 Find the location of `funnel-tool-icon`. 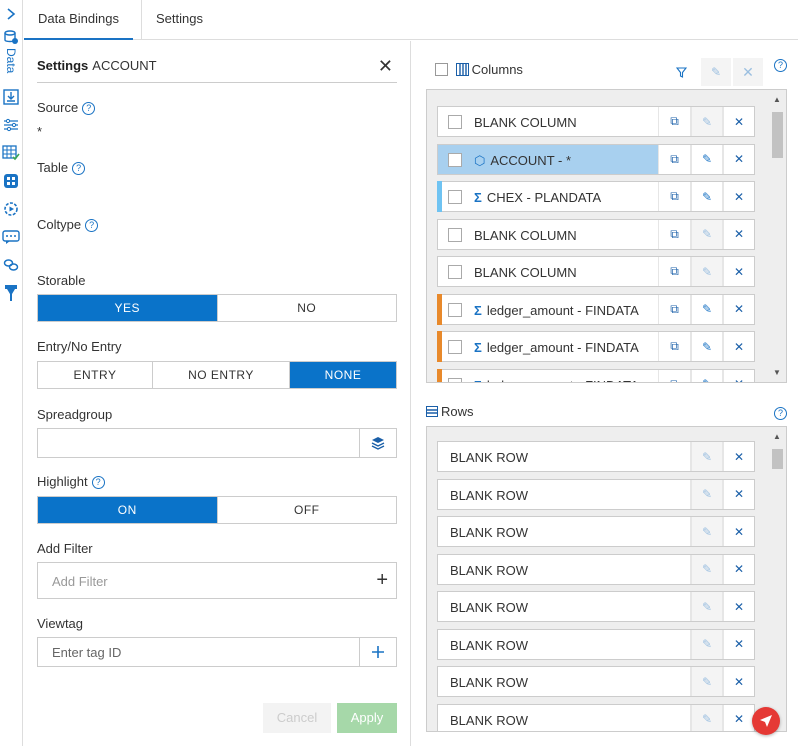

funnel-tool-icon is located at coordinates (11, 293).